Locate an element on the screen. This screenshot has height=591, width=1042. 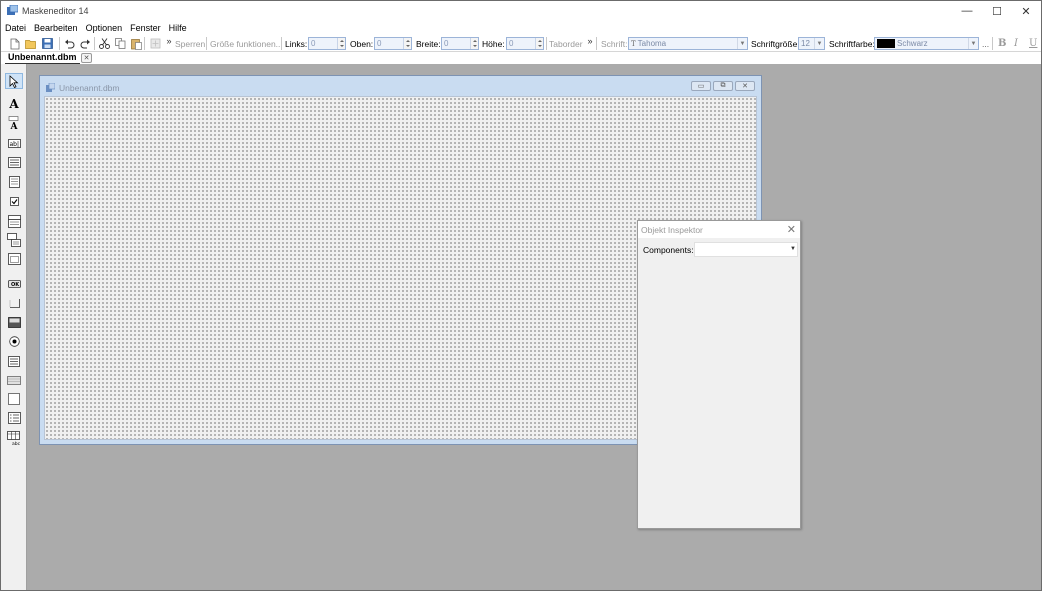
title-bar: Maskeneditor 14 — ☐ ✕ is located at coordinates (521, 11).